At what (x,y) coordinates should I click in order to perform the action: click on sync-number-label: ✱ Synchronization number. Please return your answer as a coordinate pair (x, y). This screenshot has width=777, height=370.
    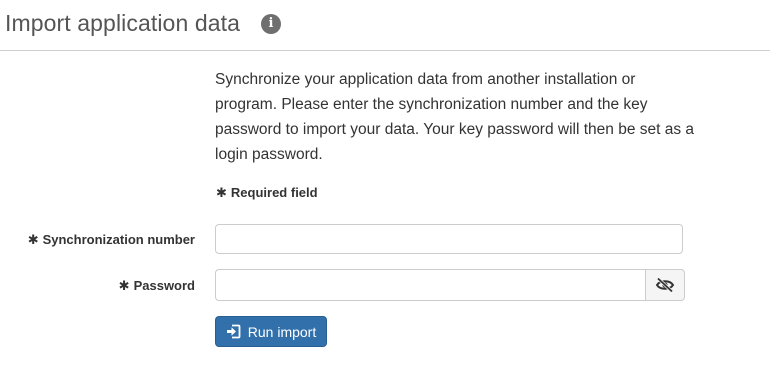
    Looking at the image, I should click on (111, 240).